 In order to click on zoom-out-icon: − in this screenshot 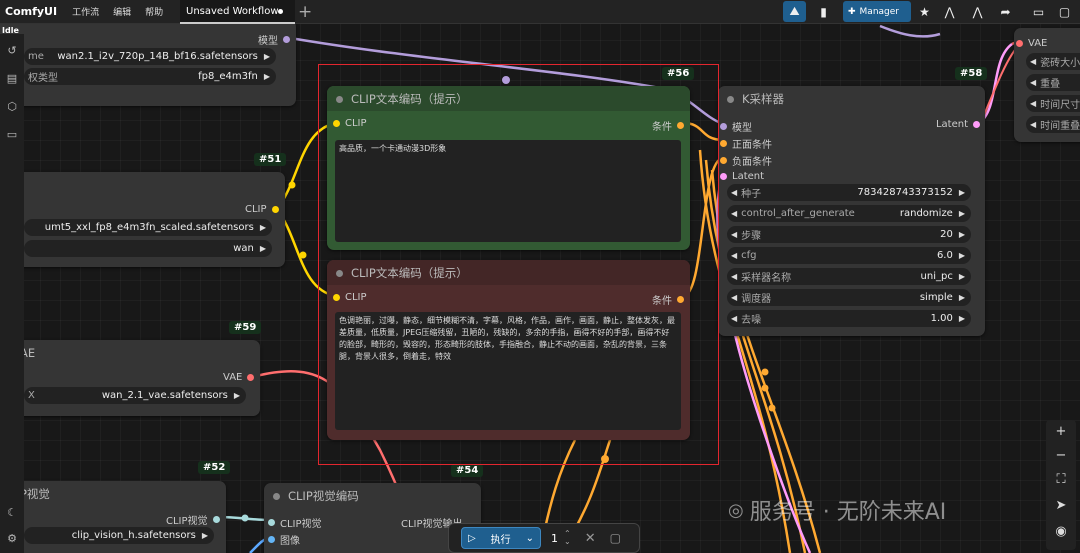, I will do `click(1061, 455)`.